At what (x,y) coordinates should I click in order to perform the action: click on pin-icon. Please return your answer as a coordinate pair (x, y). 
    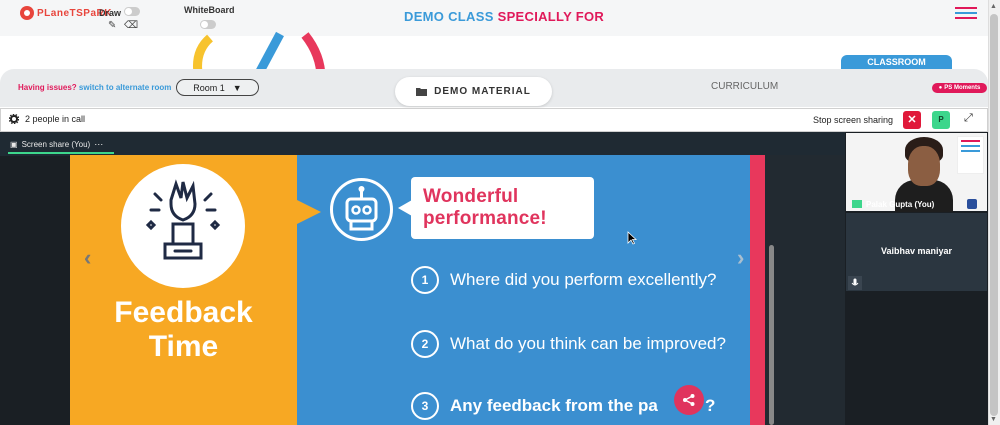
    Looking at the image, I should click on (972, 204).